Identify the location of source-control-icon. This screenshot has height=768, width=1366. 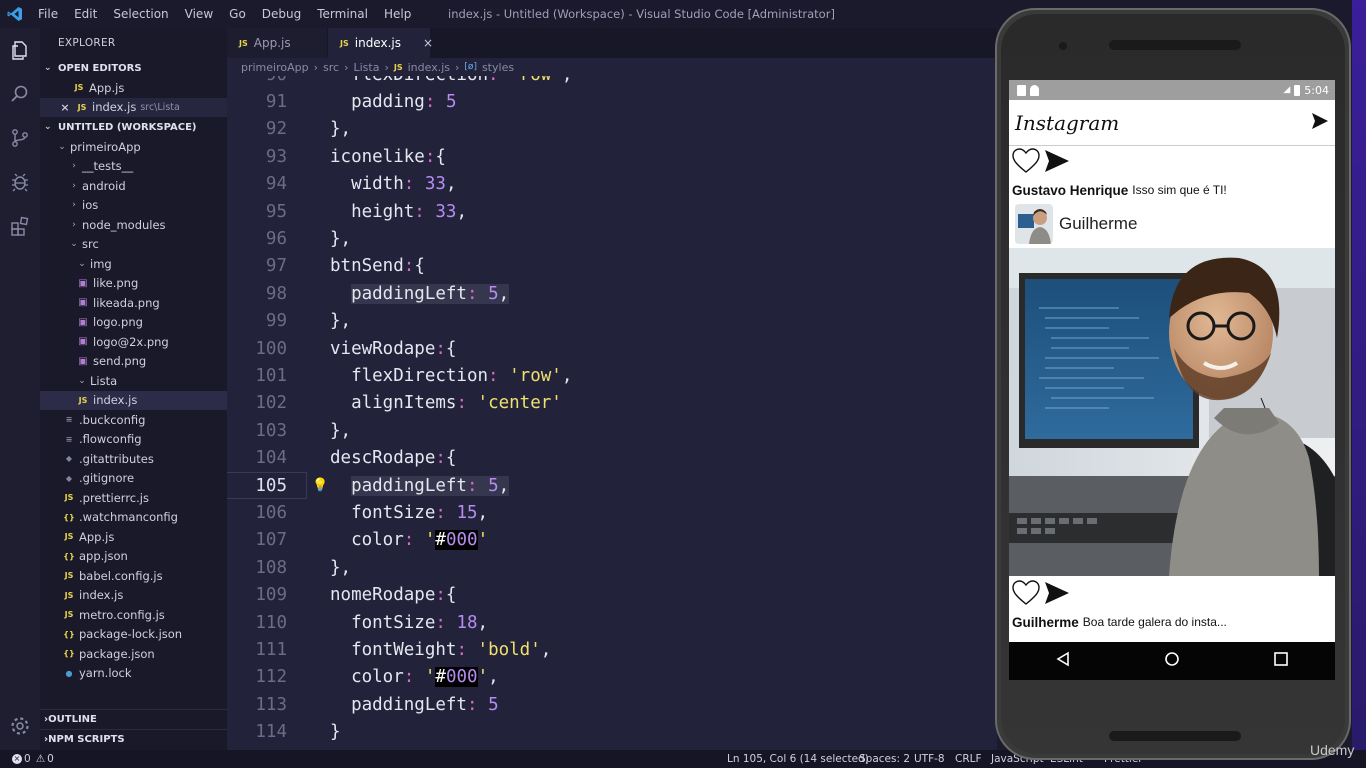
(20, 138).